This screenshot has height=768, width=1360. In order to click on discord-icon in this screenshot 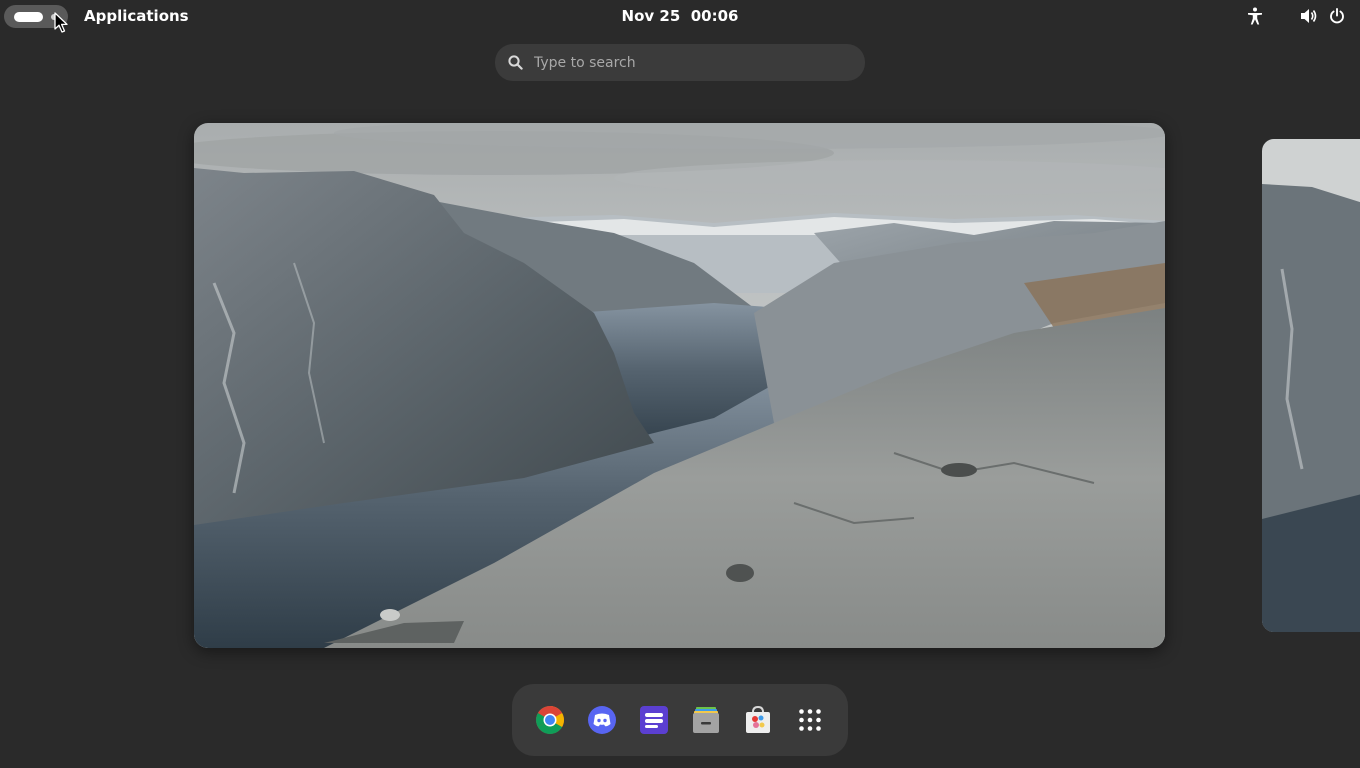, I will do `click(602, 720)`.